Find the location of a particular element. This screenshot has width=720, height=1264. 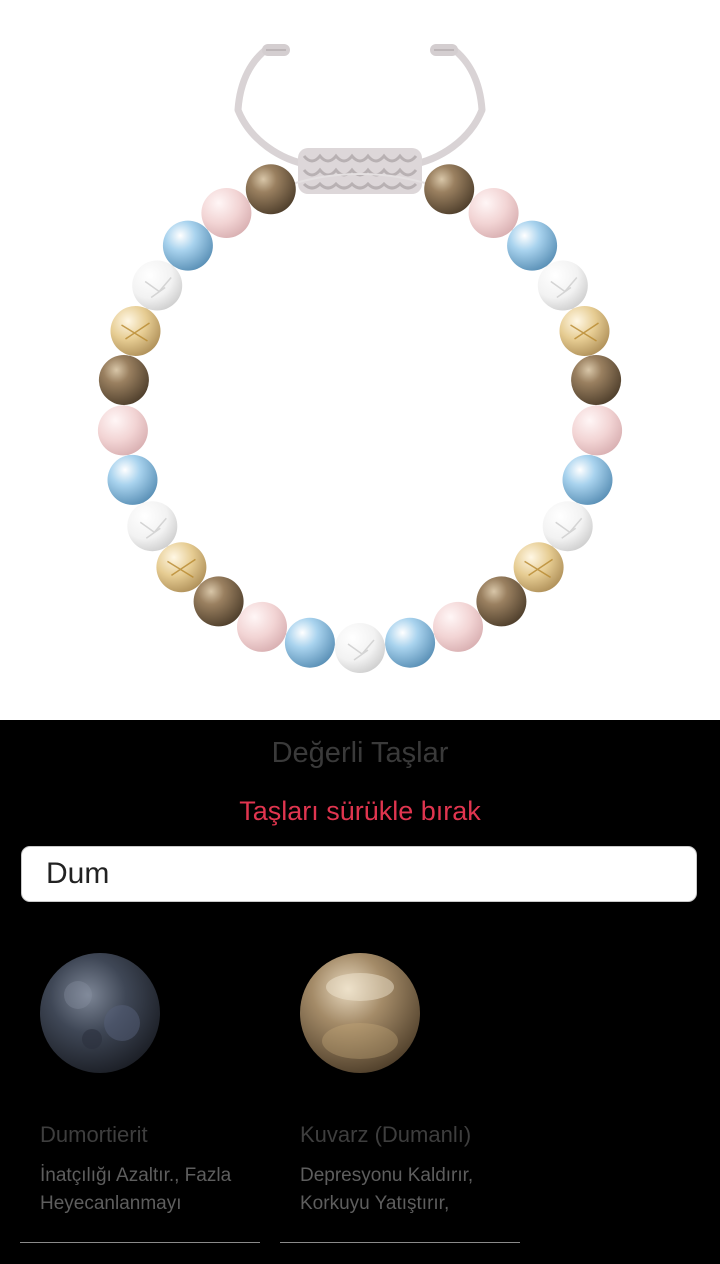

cord-left is located at coordinates (253, 79).